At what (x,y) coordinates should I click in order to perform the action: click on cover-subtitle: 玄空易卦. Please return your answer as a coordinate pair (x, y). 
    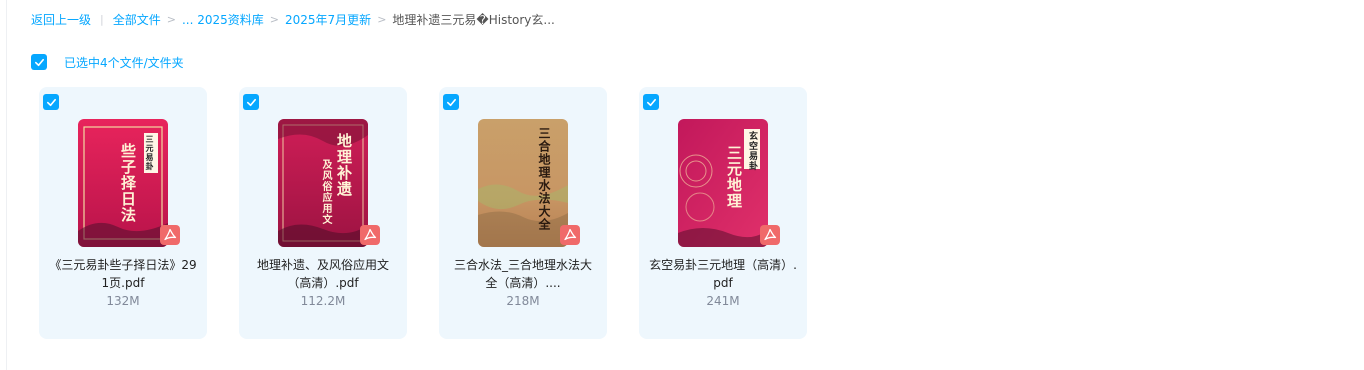
    Looking at the image, I should click on (752, 151).